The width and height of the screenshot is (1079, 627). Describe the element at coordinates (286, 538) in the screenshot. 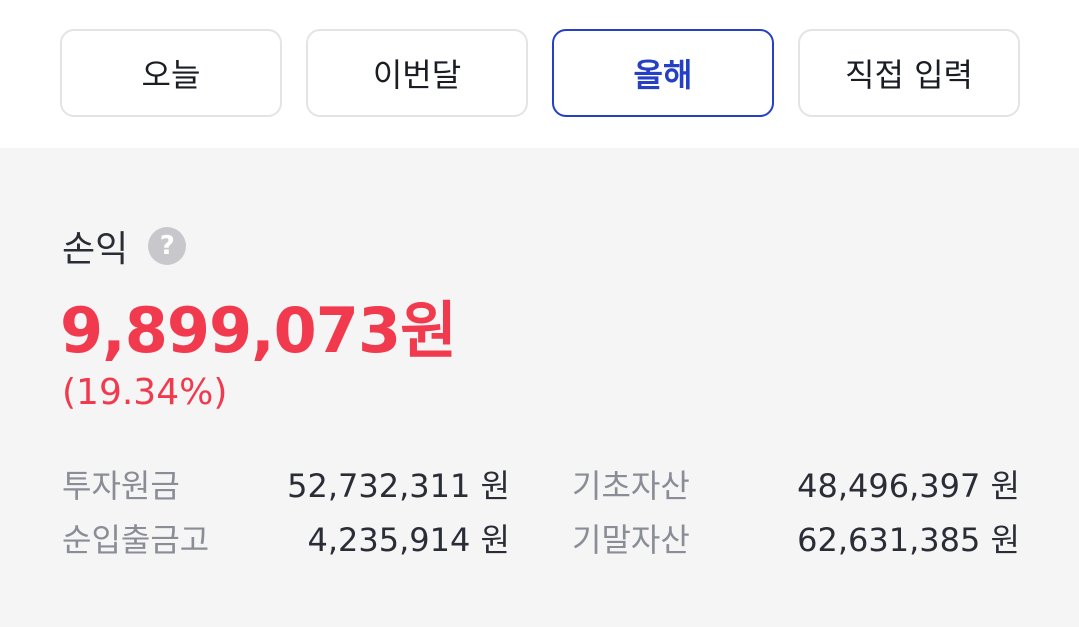

I see `stat-net-deposit-withdrawal: 순입출금고 4,235,914 원` at that location.